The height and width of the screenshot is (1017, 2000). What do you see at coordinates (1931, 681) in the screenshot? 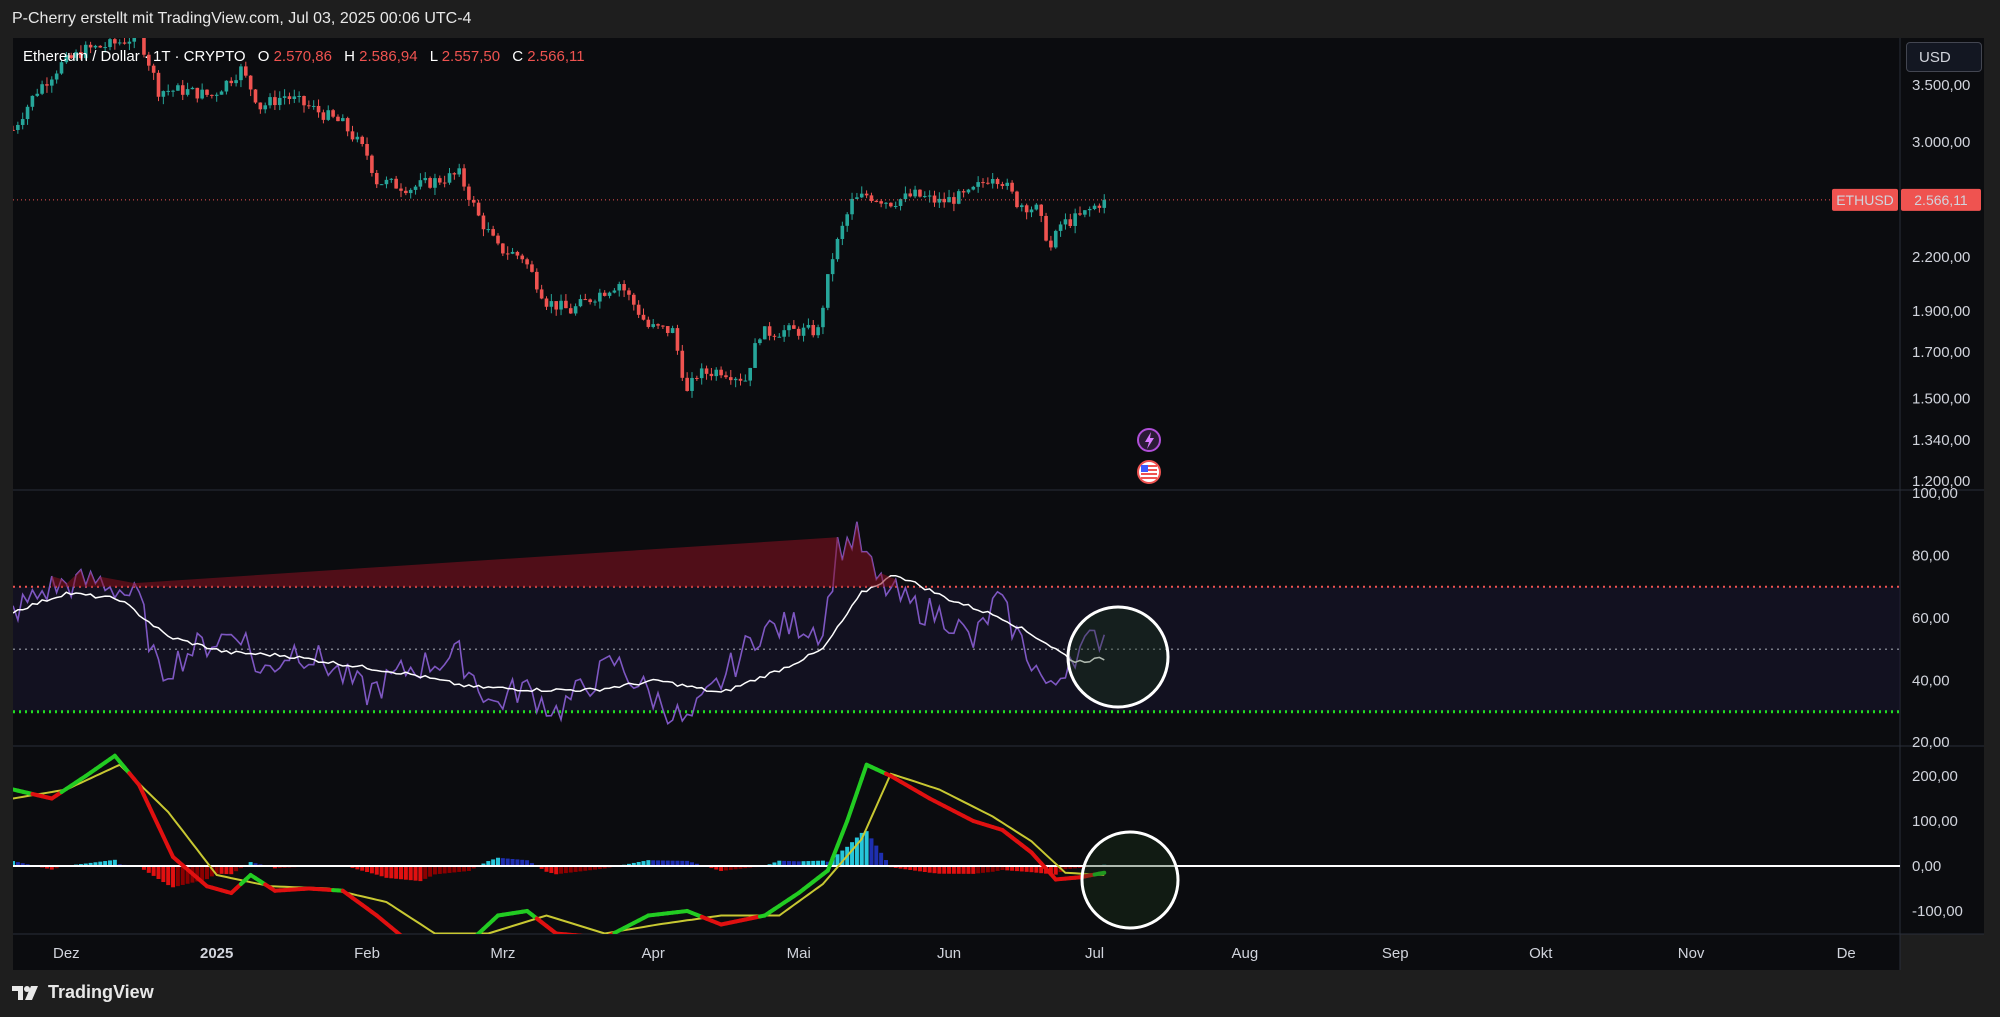
I see `rsi-tick-label: 40,00` at bounding box center [1931, 681].